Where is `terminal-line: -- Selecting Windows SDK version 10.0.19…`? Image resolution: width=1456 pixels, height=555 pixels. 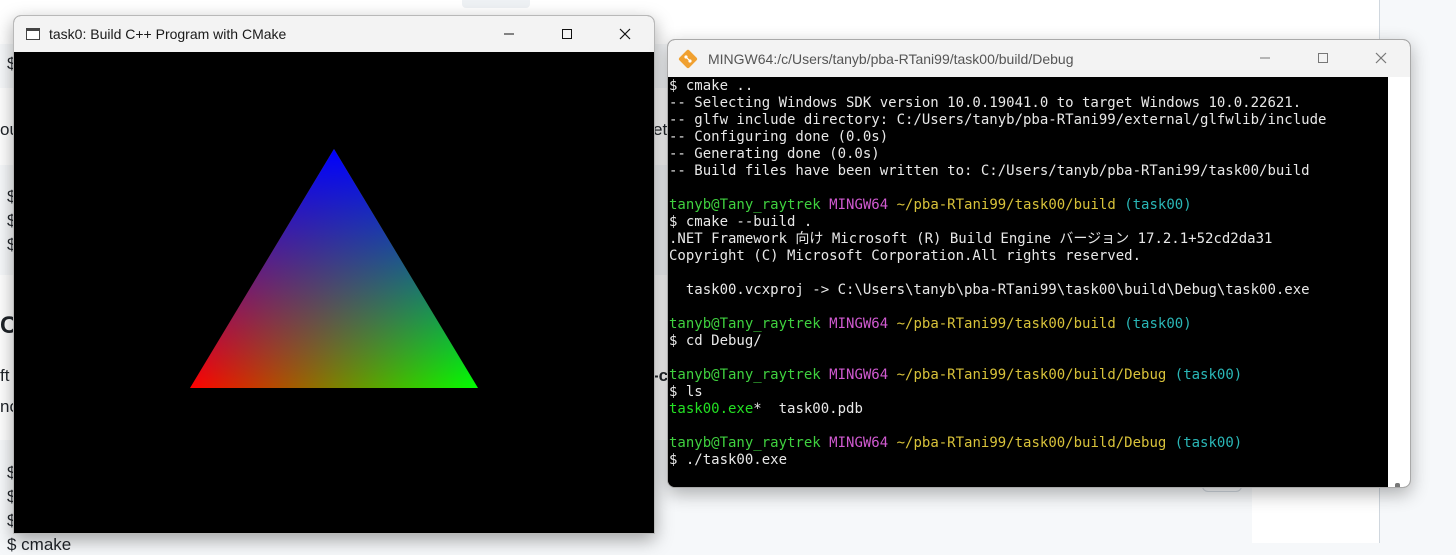 terminal-line: -- Selecting Windows SDK version 10.0.19… is located at coordinates (1028, 103).